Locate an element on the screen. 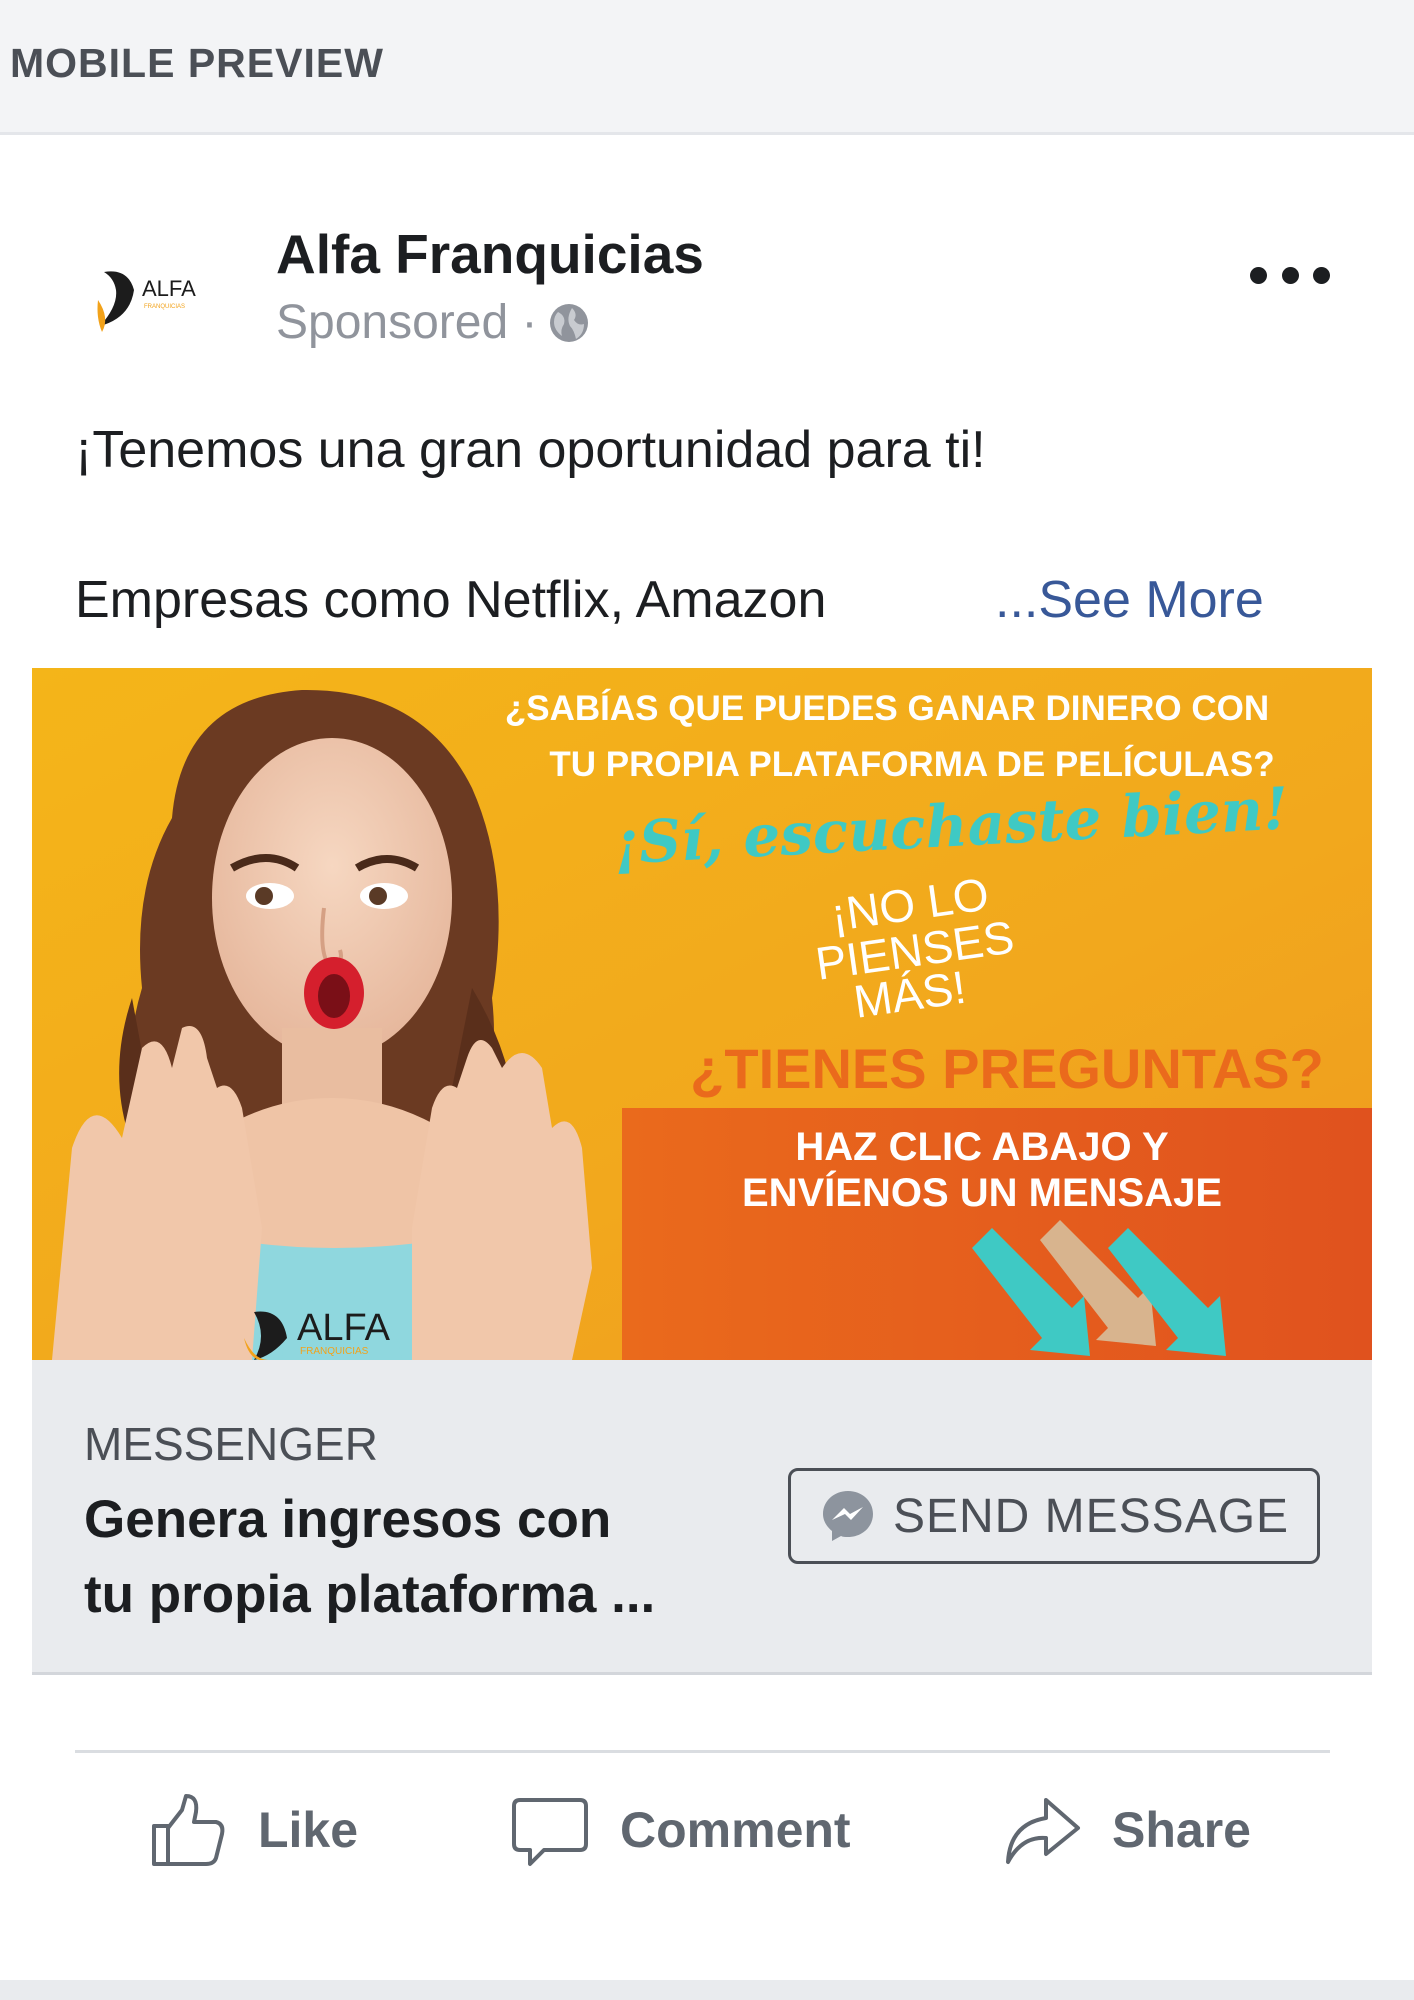 This screenshot has width=1414, height=2000. share-arrow-icon is located at coordinates (1043, 1831).